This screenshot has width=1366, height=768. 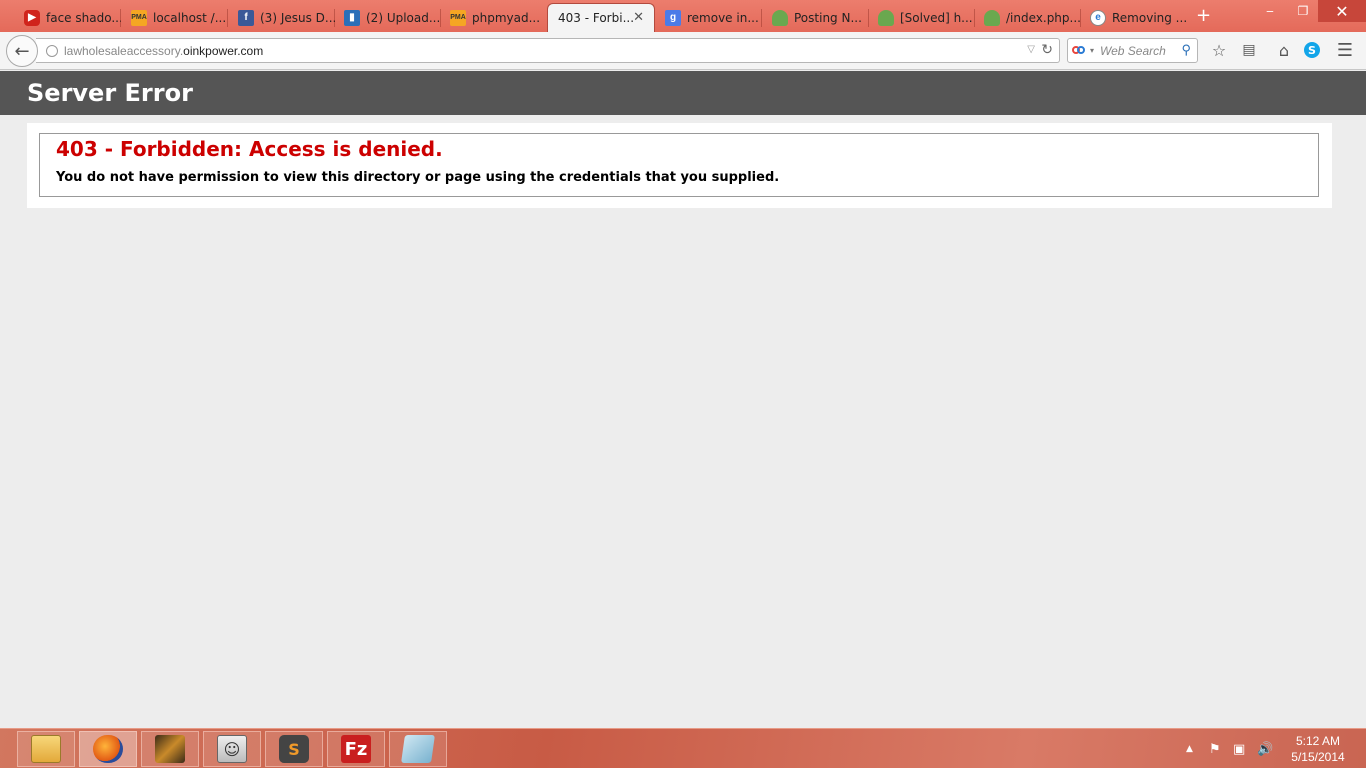 What do you see at coordinates (673, 17) in the screenshot?
I see `google-icon: g` at bounding box center [673, 17].